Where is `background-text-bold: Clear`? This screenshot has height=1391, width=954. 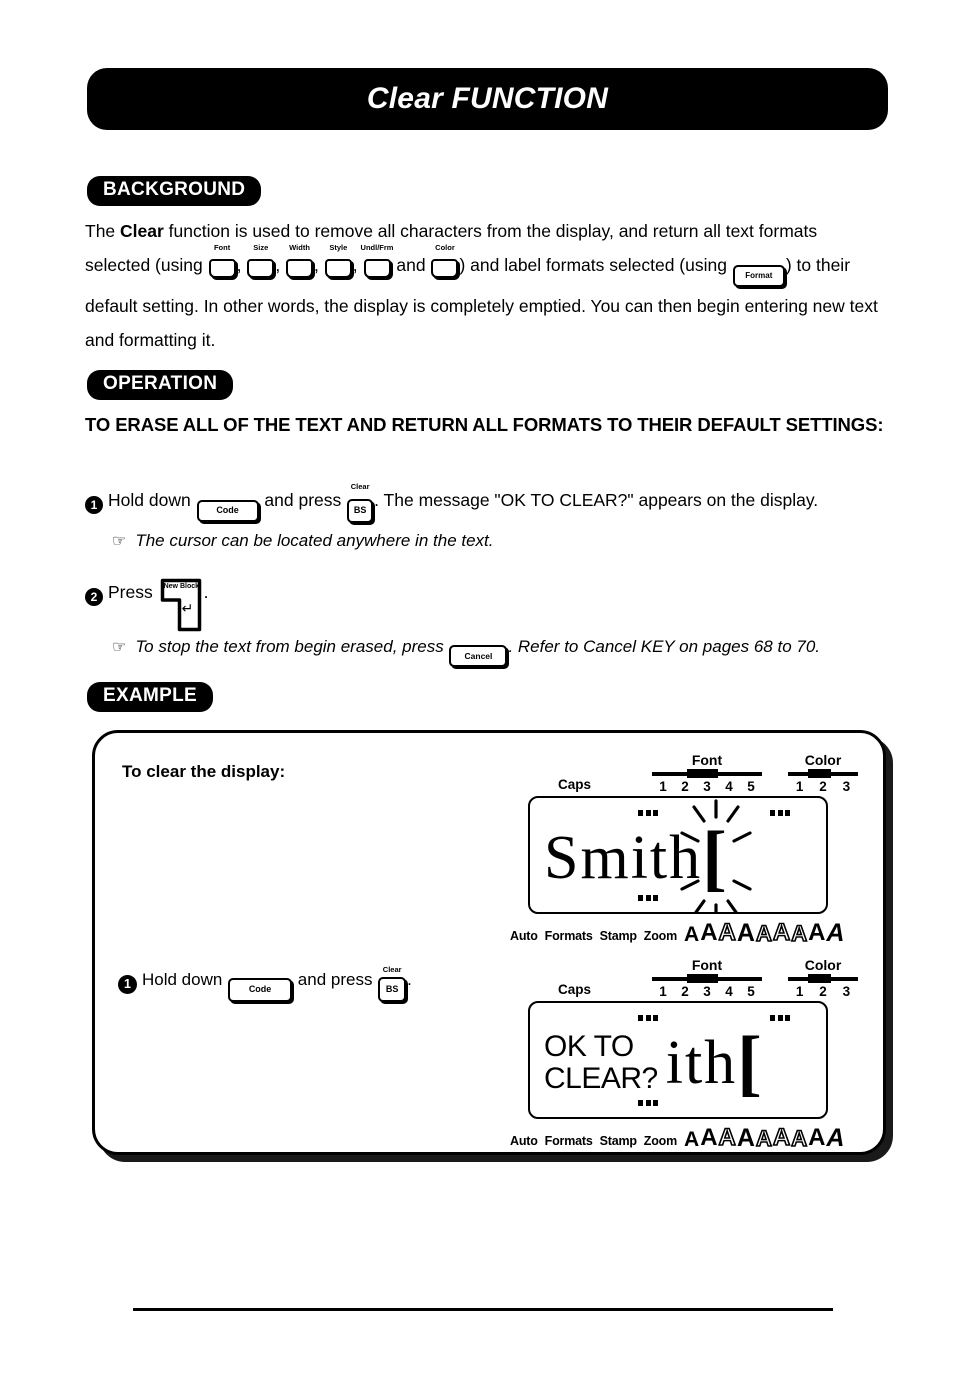 background-text-bold: Clear is located at coordinates (142, 231).